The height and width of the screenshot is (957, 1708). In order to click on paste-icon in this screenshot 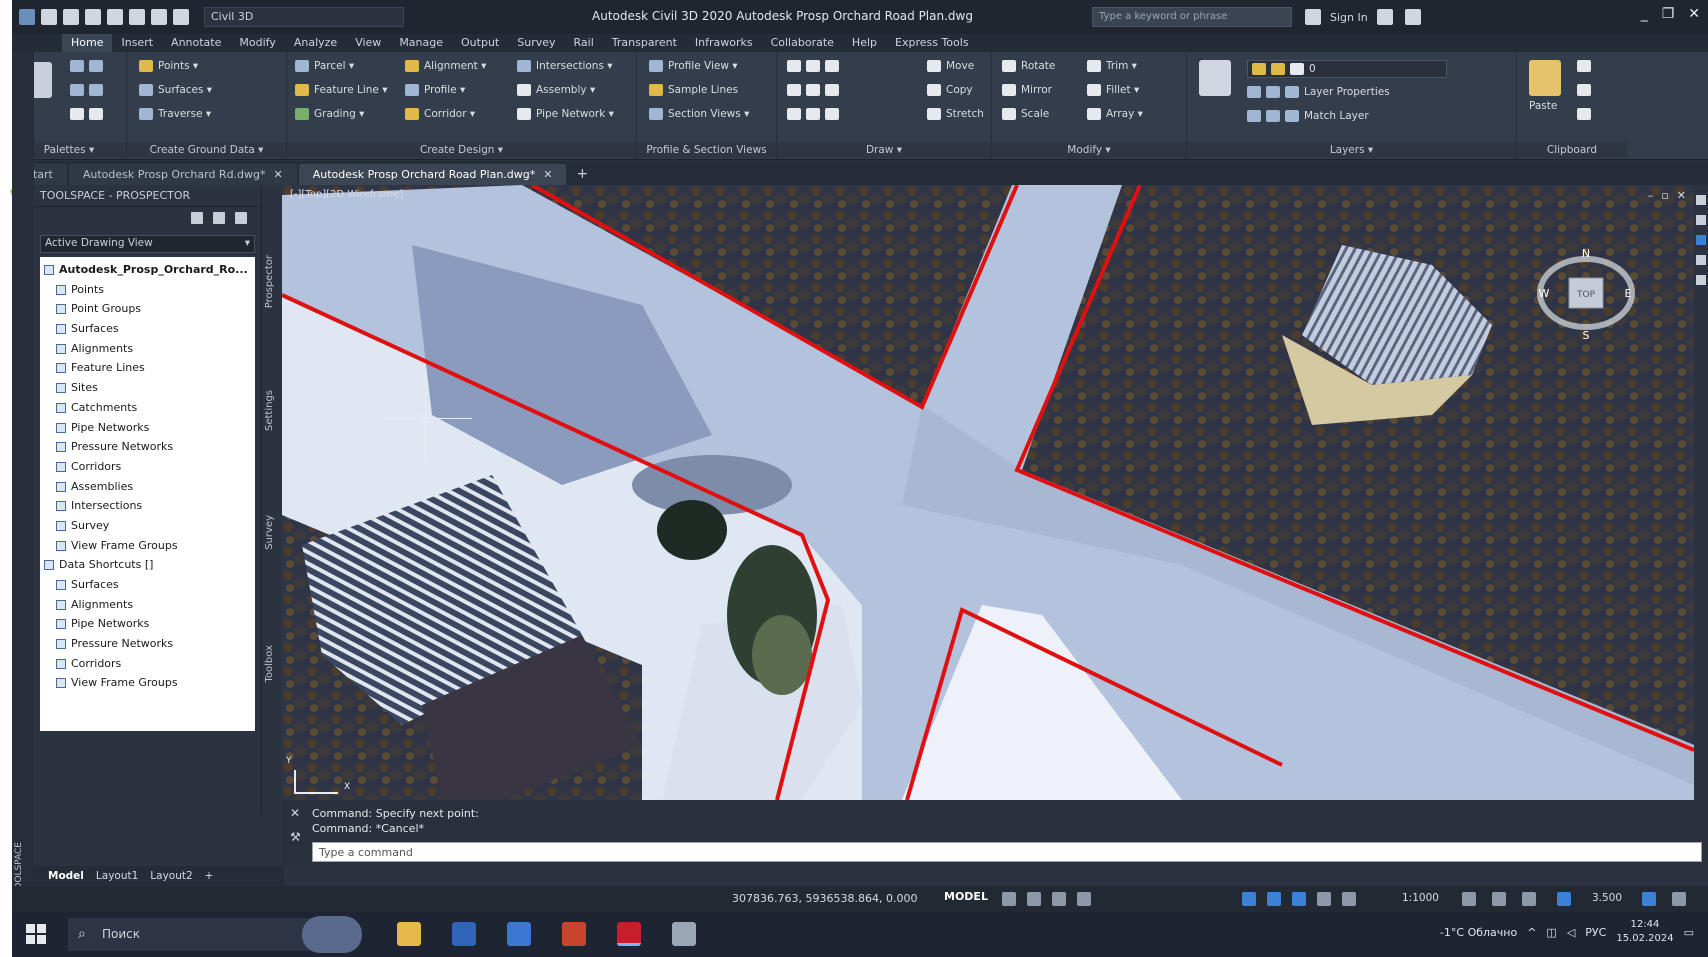, I will do `click(1545, 78)`.